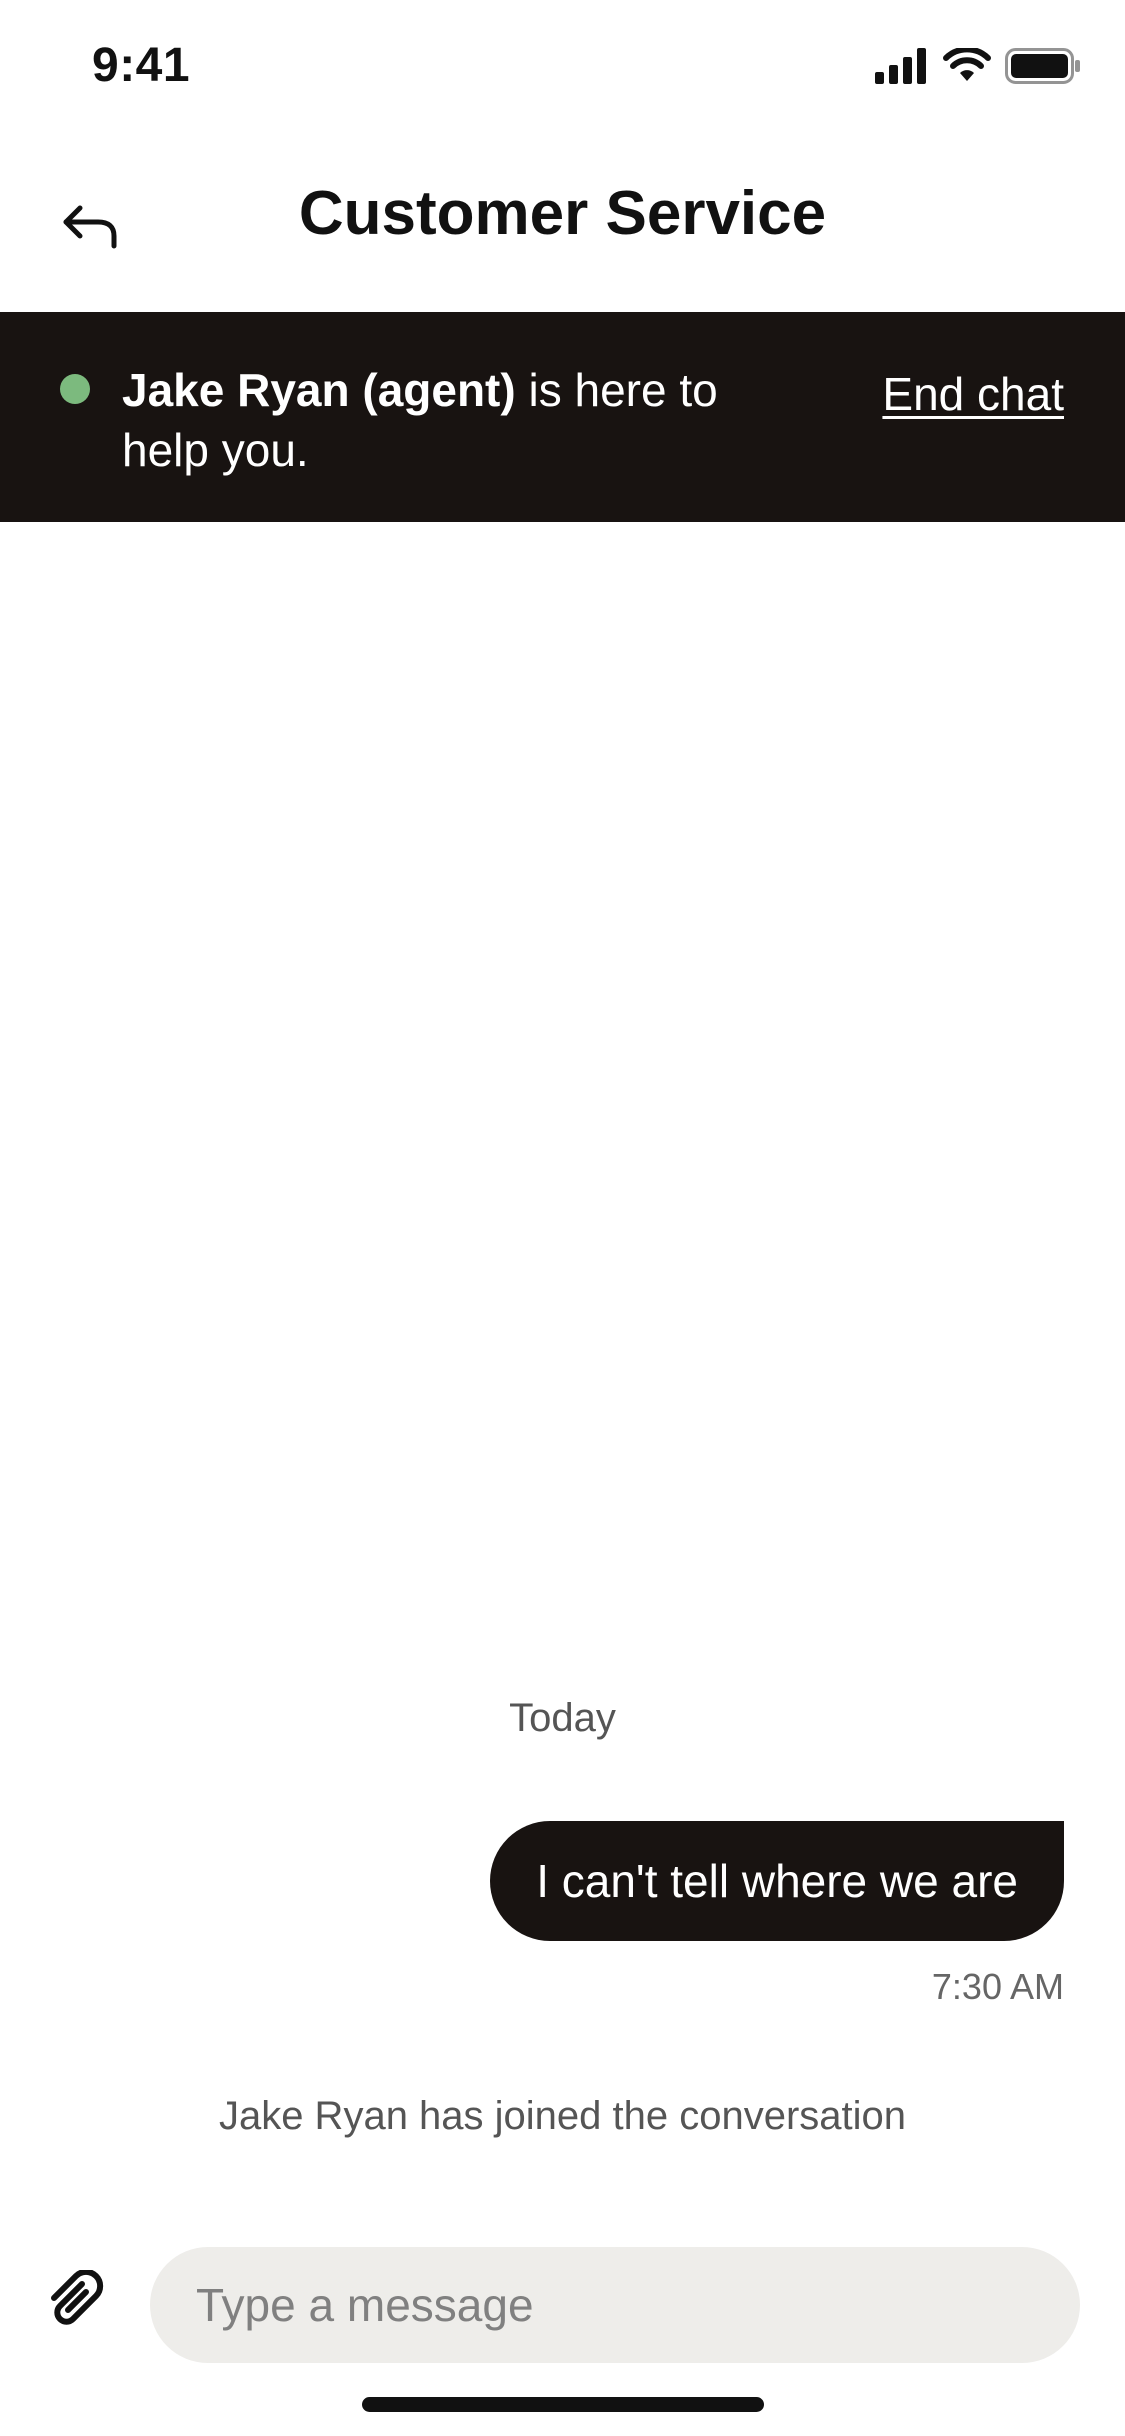 The height and width of the screenshot is (2436, 1125). I want to click on agent-name: Jake Ryan (agent), so click(319, 390).